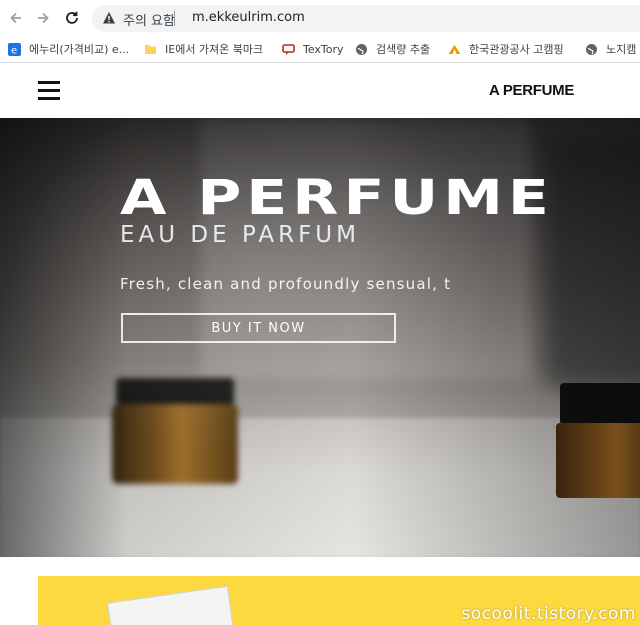 The height and width of the screenshot is (625, 640). What do you see at coordinates (43, 18) in the screenshot?
I see `forward-arrow-icon` at bounding box center [43, 18].